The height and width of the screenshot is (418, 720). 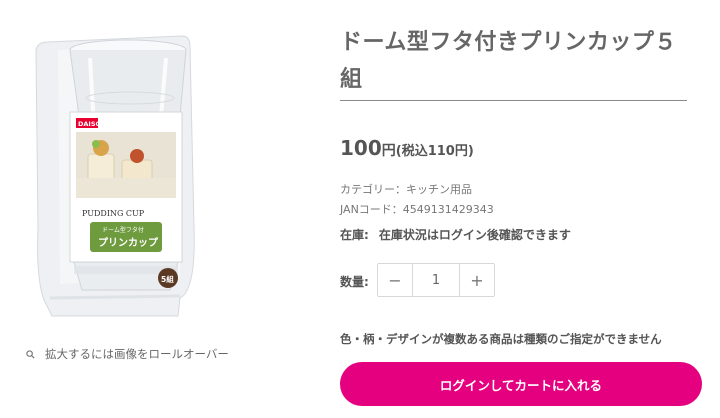 What do you see at coordinates (434, 151) in the screenshot?
I see `price-tax: (税込110円)` at bounding box center [434, 151].